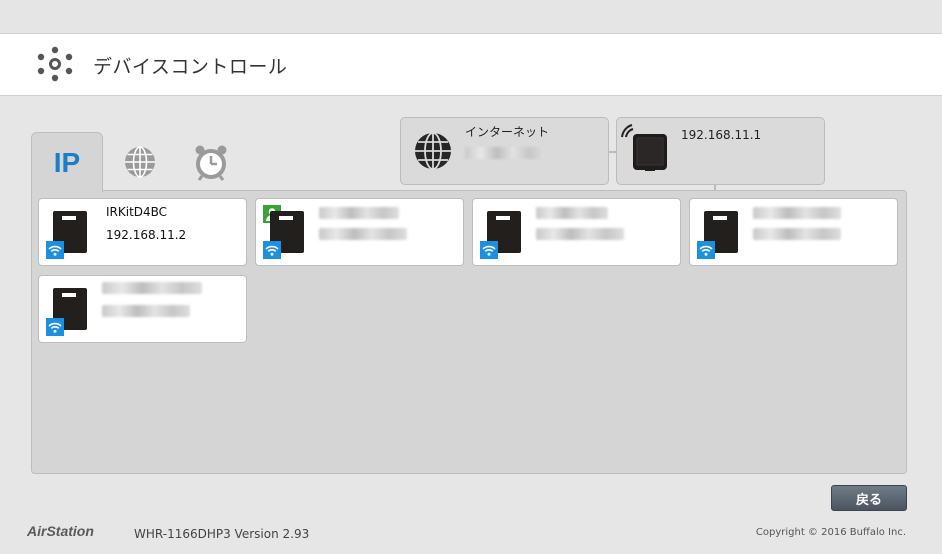 The width and height of the screenshot is (942, 554). I want to click on router-node: 192.168.11.1, so click(720, 151).